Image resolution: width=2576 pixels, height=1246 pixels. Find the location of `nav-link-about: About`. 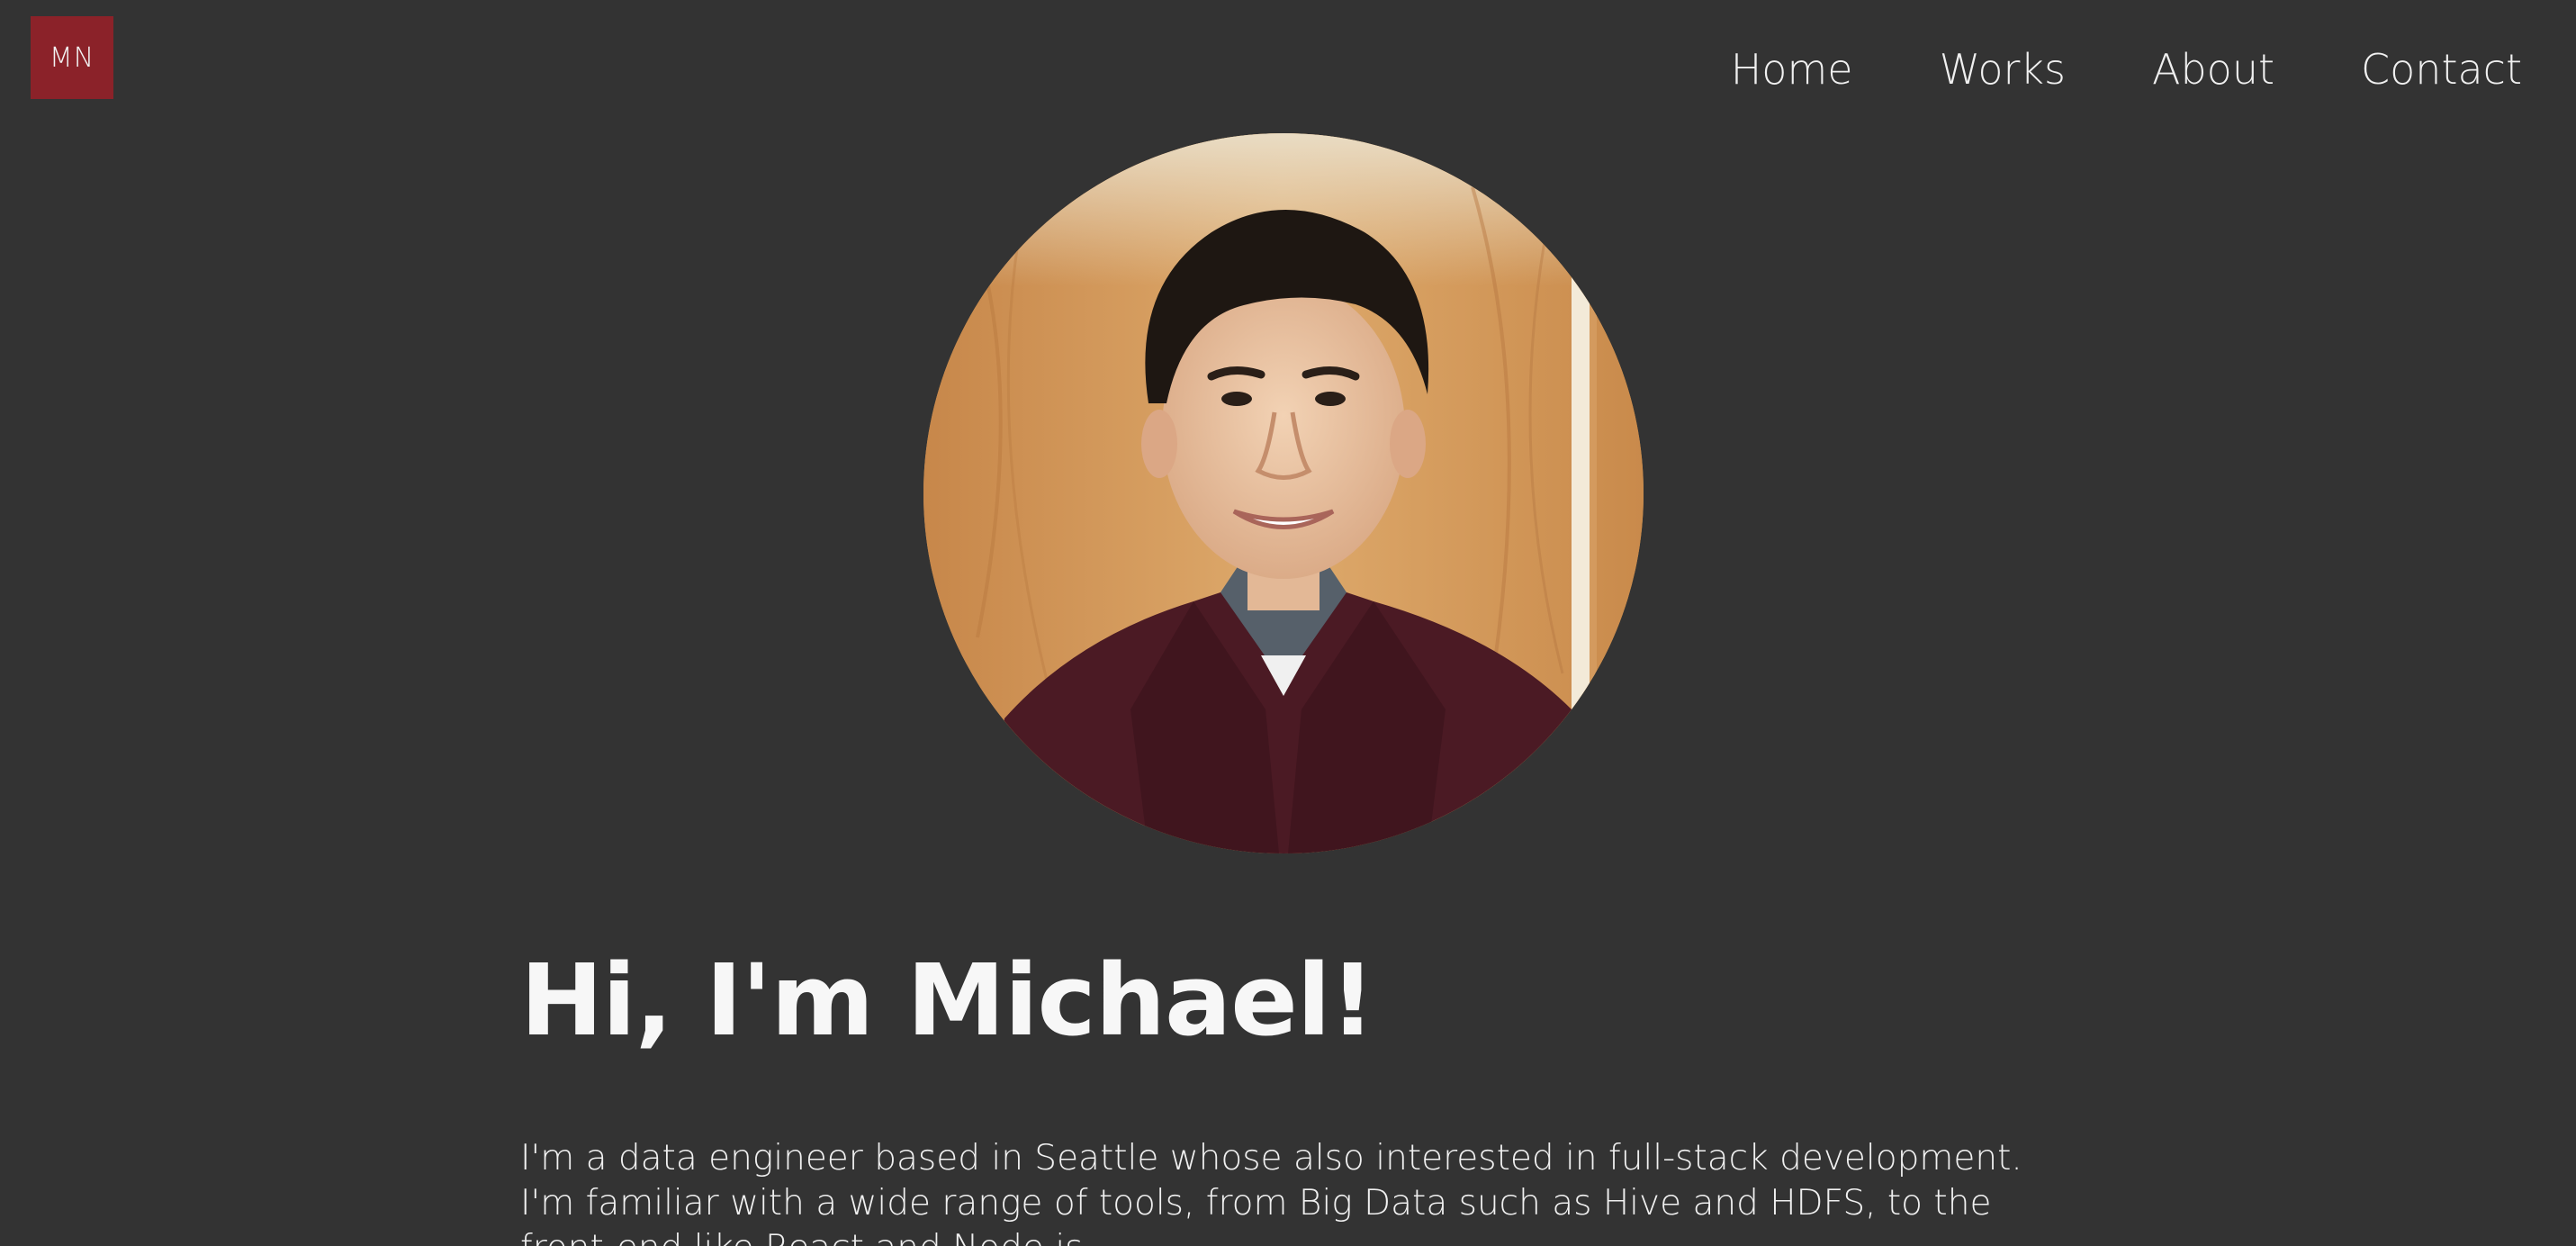

nav-link-about: About is located at coordinates (2213, 69).